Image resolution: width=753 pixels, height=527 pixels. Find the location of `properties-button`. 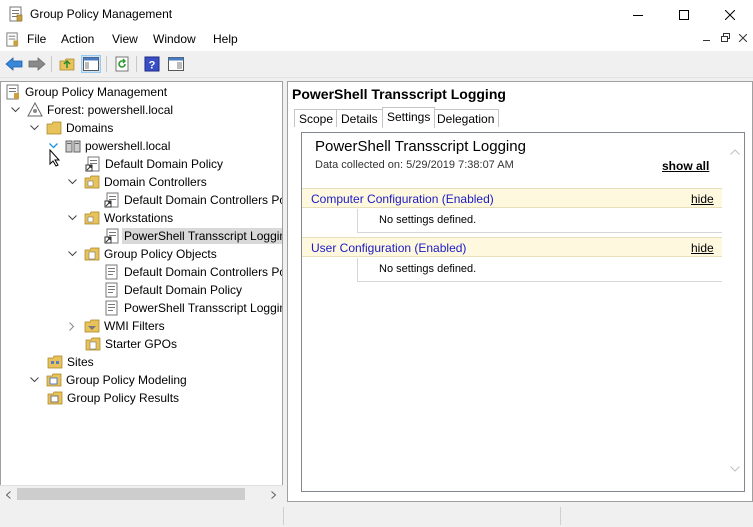

properties-button is located at coordinates (176, 64).